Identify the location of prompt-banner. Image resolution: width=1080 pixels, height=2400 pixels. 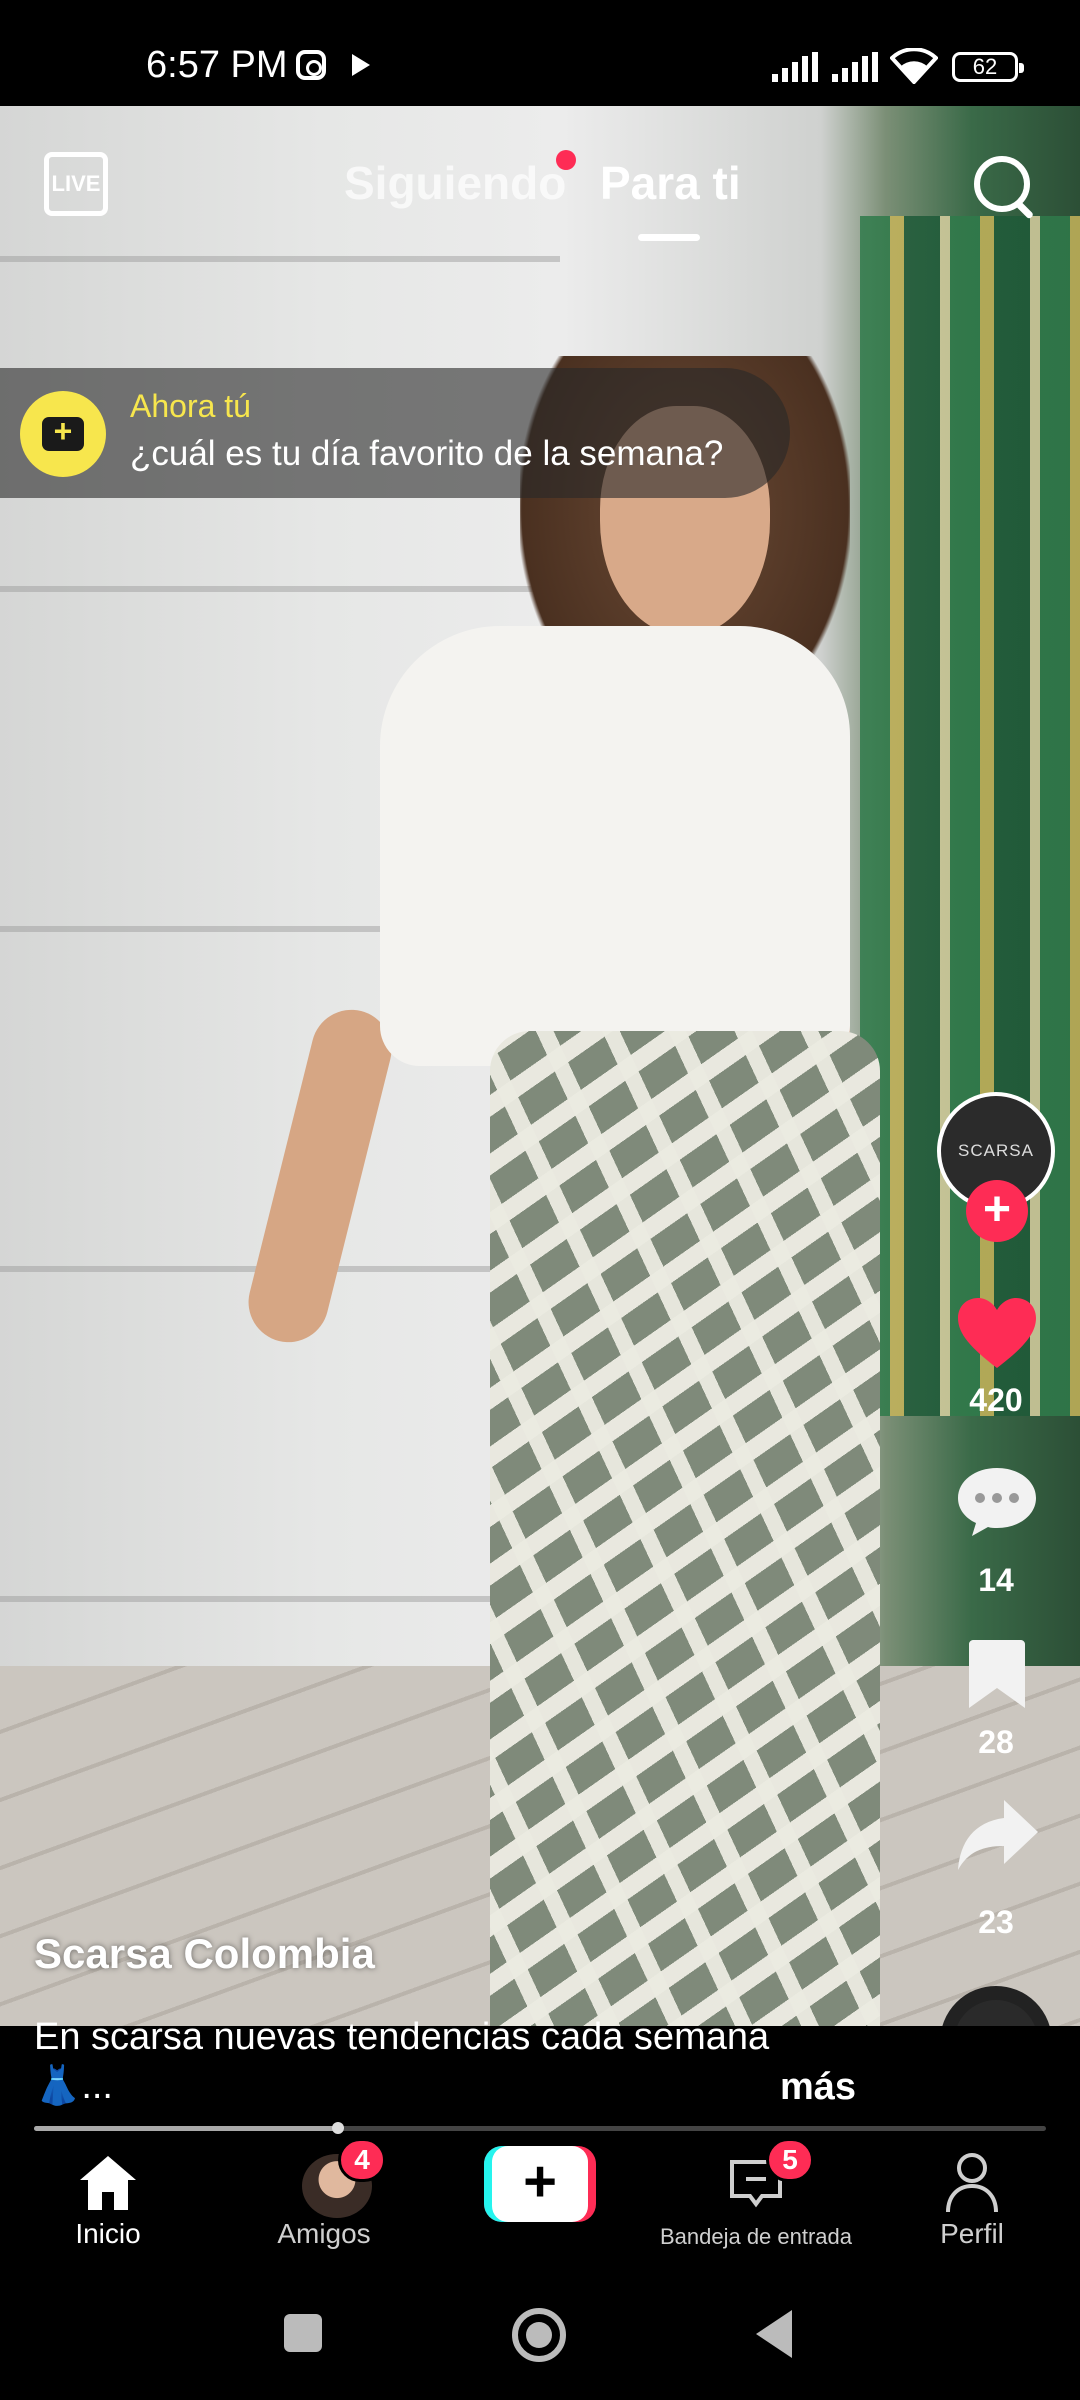
(395, 433).